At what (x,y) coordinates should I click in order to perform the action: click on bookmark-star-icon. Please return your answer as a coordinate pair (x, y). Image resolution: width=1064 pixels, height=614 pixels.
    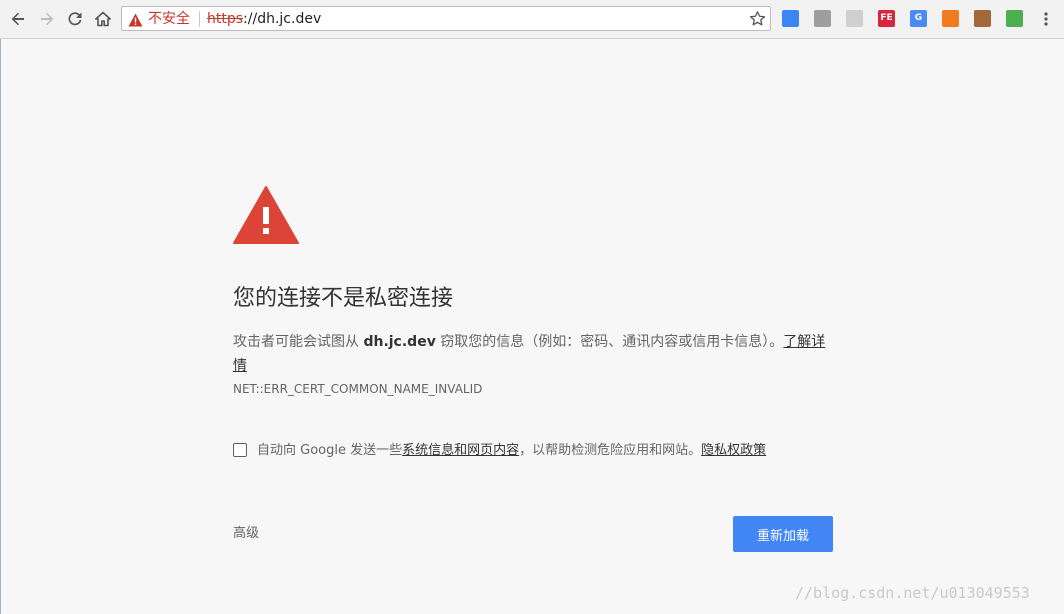
    Looking at the image, I should click on (757, 18).